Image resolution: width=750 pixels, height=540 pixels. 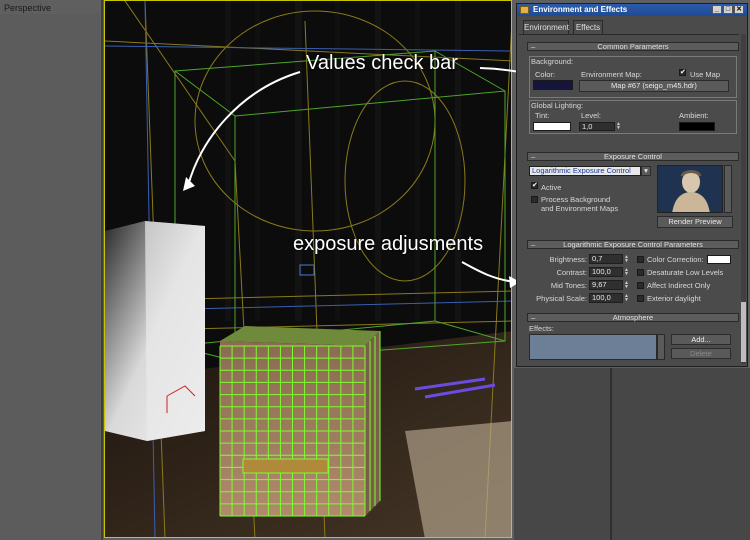 What do you see at coordinates (568, 259) in the screenshot?
I see `brightness-label: Brightness:` at bounding box center [568, 259].